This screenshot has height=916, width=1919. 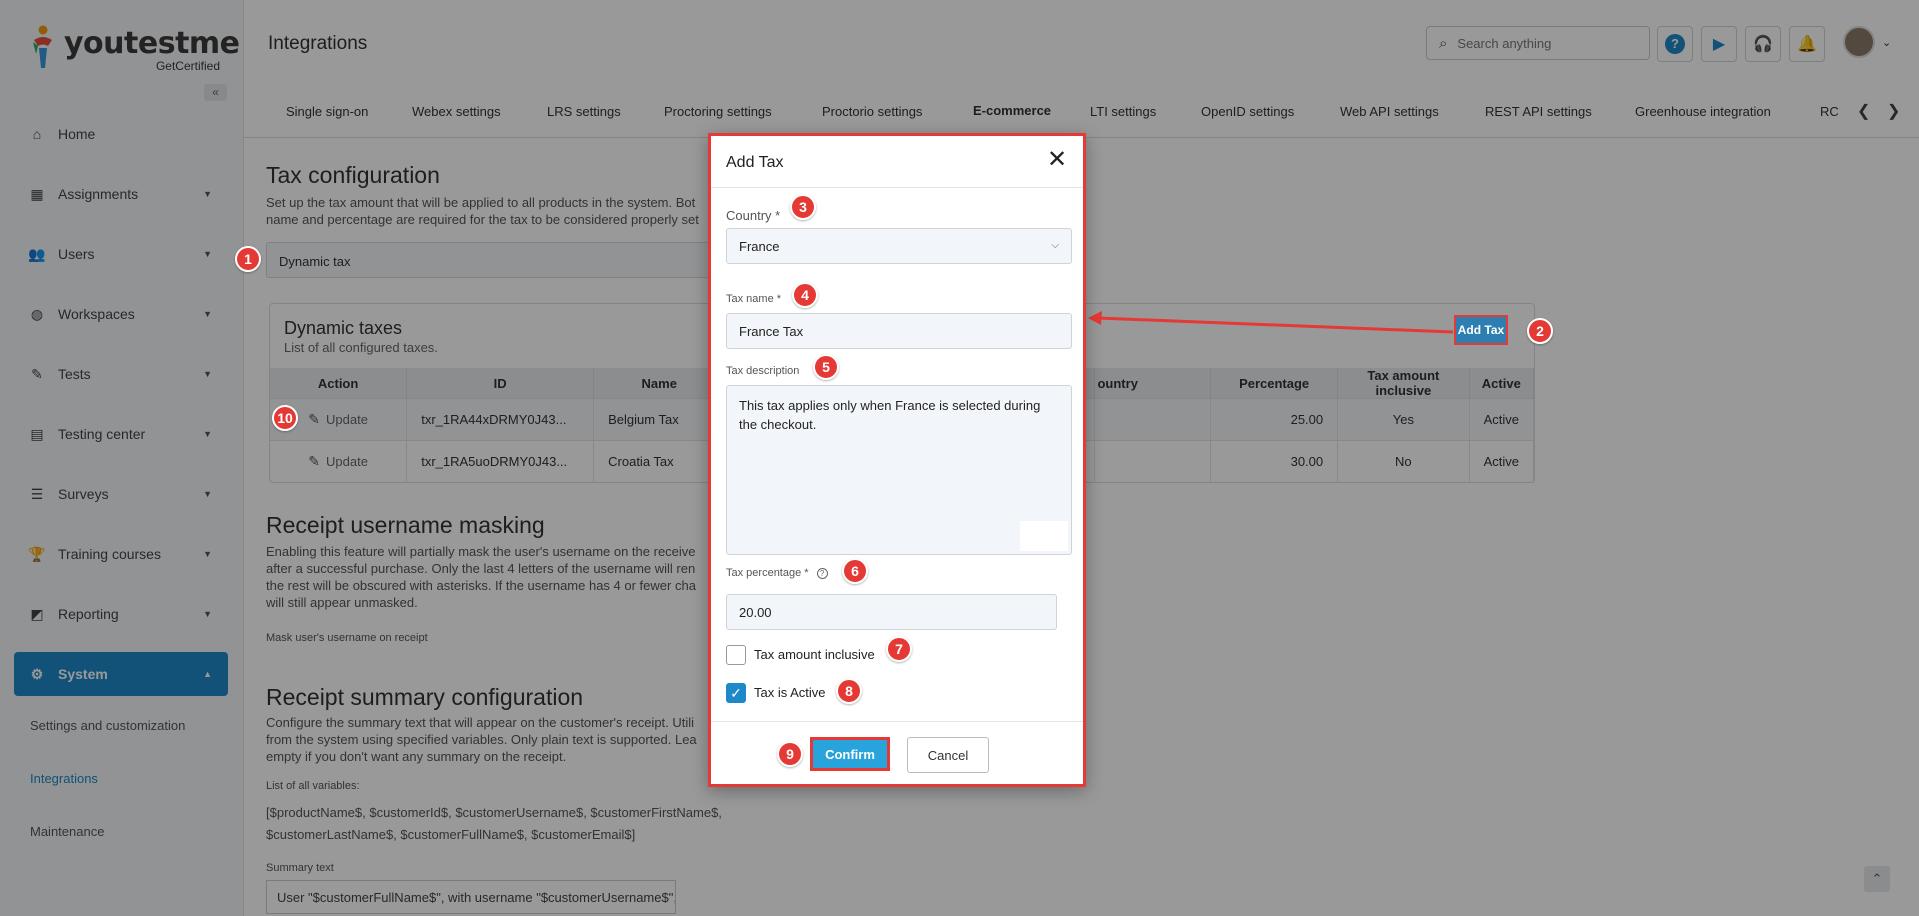 What do you see at coordinates (855, 571) in the screenshot?
I see `callout-badge-6: 6` at bounding box center [855, 571].